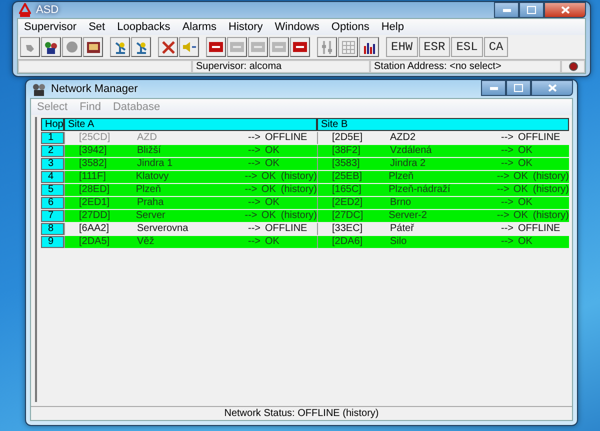 This screenshot has width=600, height=431. I want to click on column-header: Site A, so click(190, 124).